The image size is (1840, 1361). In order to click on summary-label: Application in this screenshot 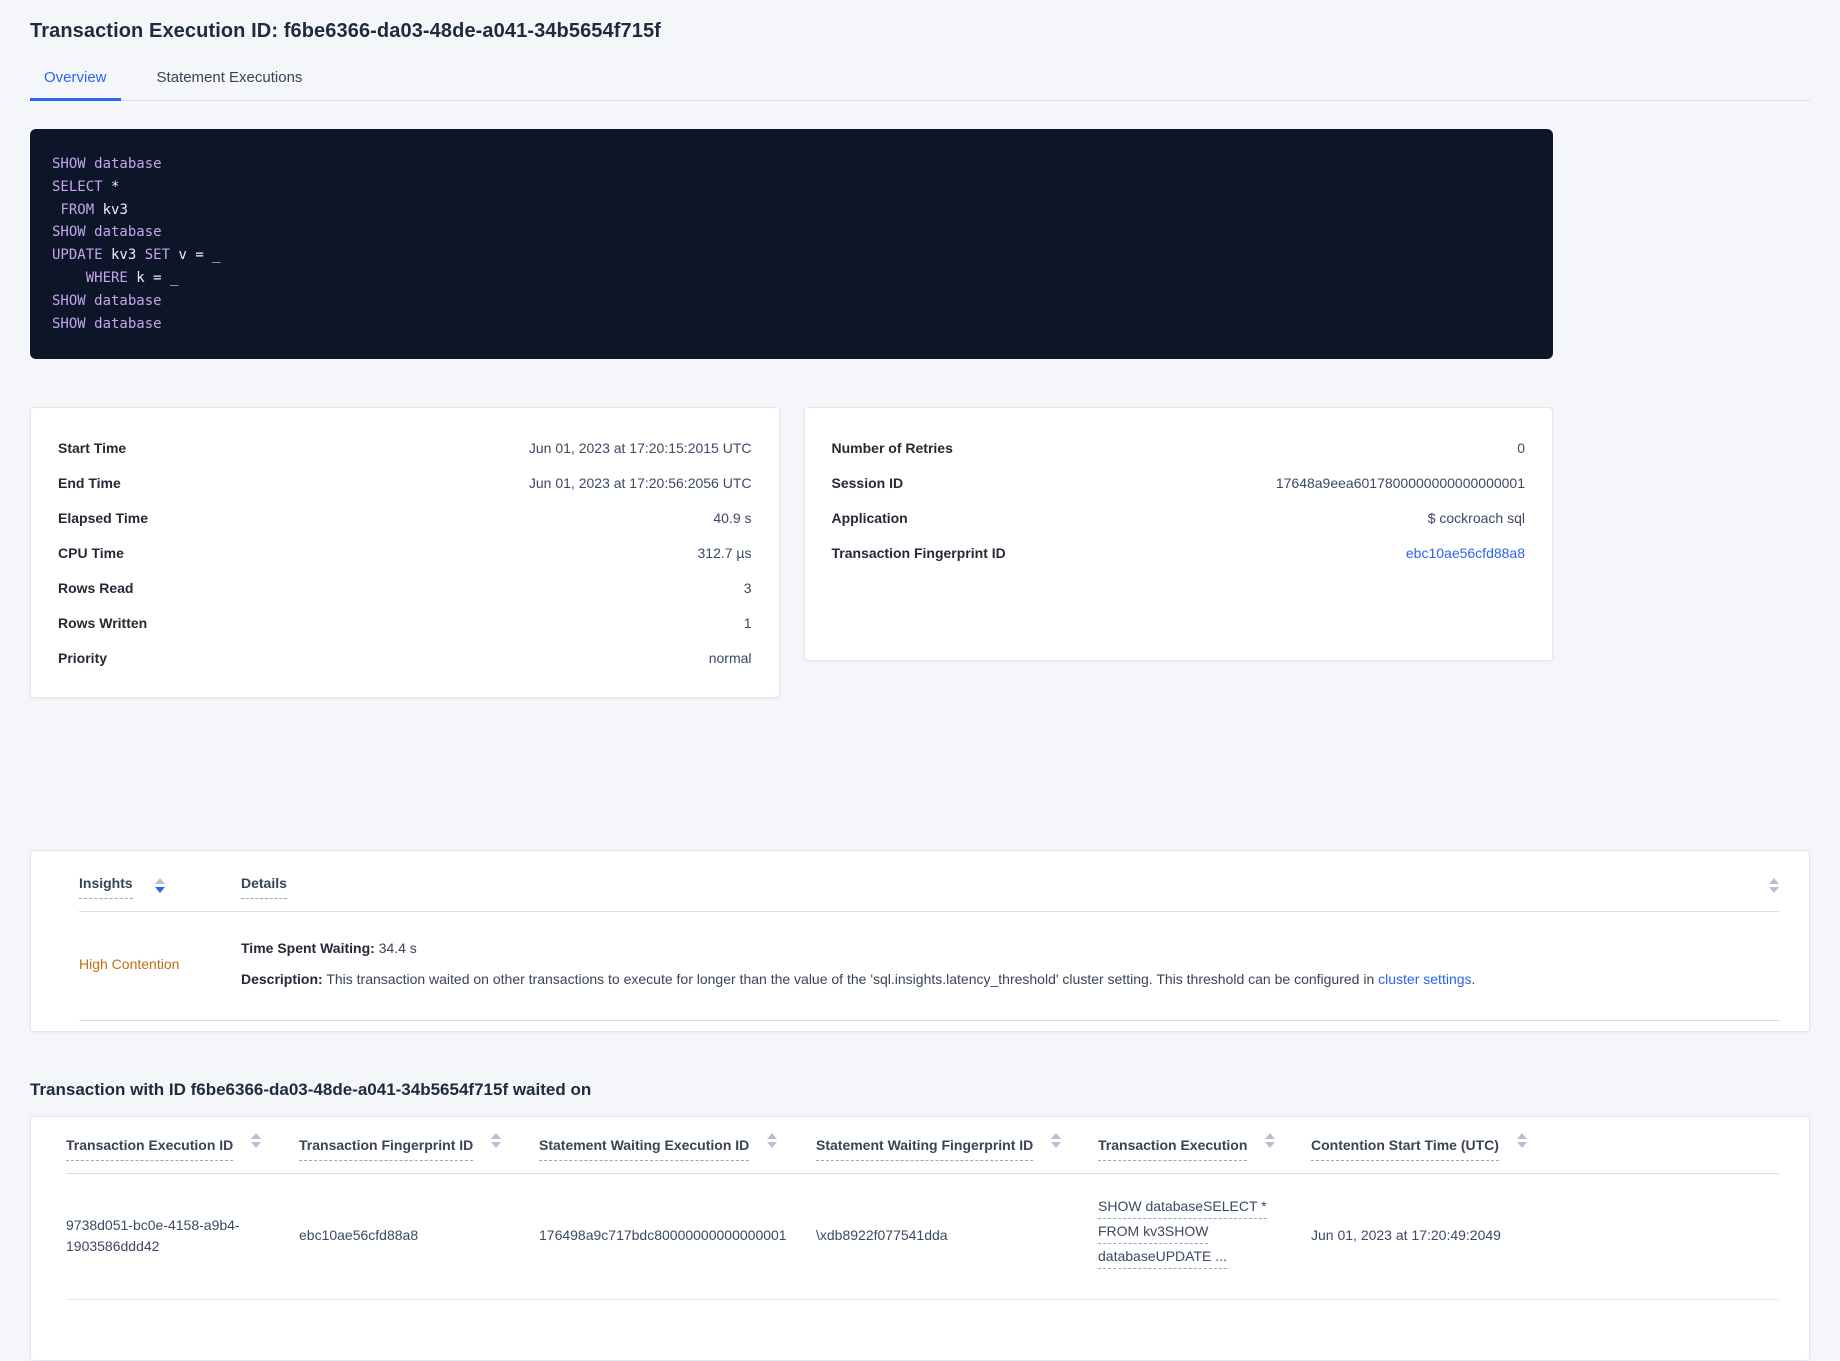, I will do `click(869, 517)`.